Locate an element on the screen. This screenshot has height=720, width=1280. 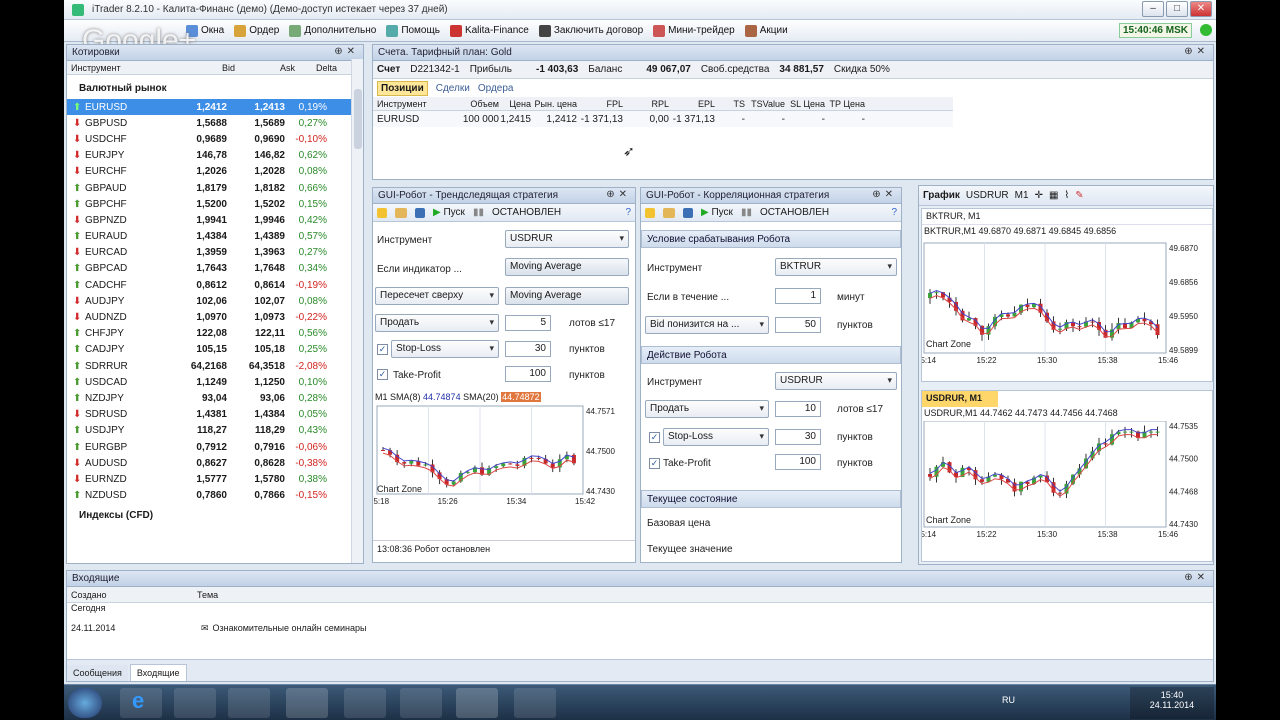
firefox-icon is located at coordinates (421, 703).